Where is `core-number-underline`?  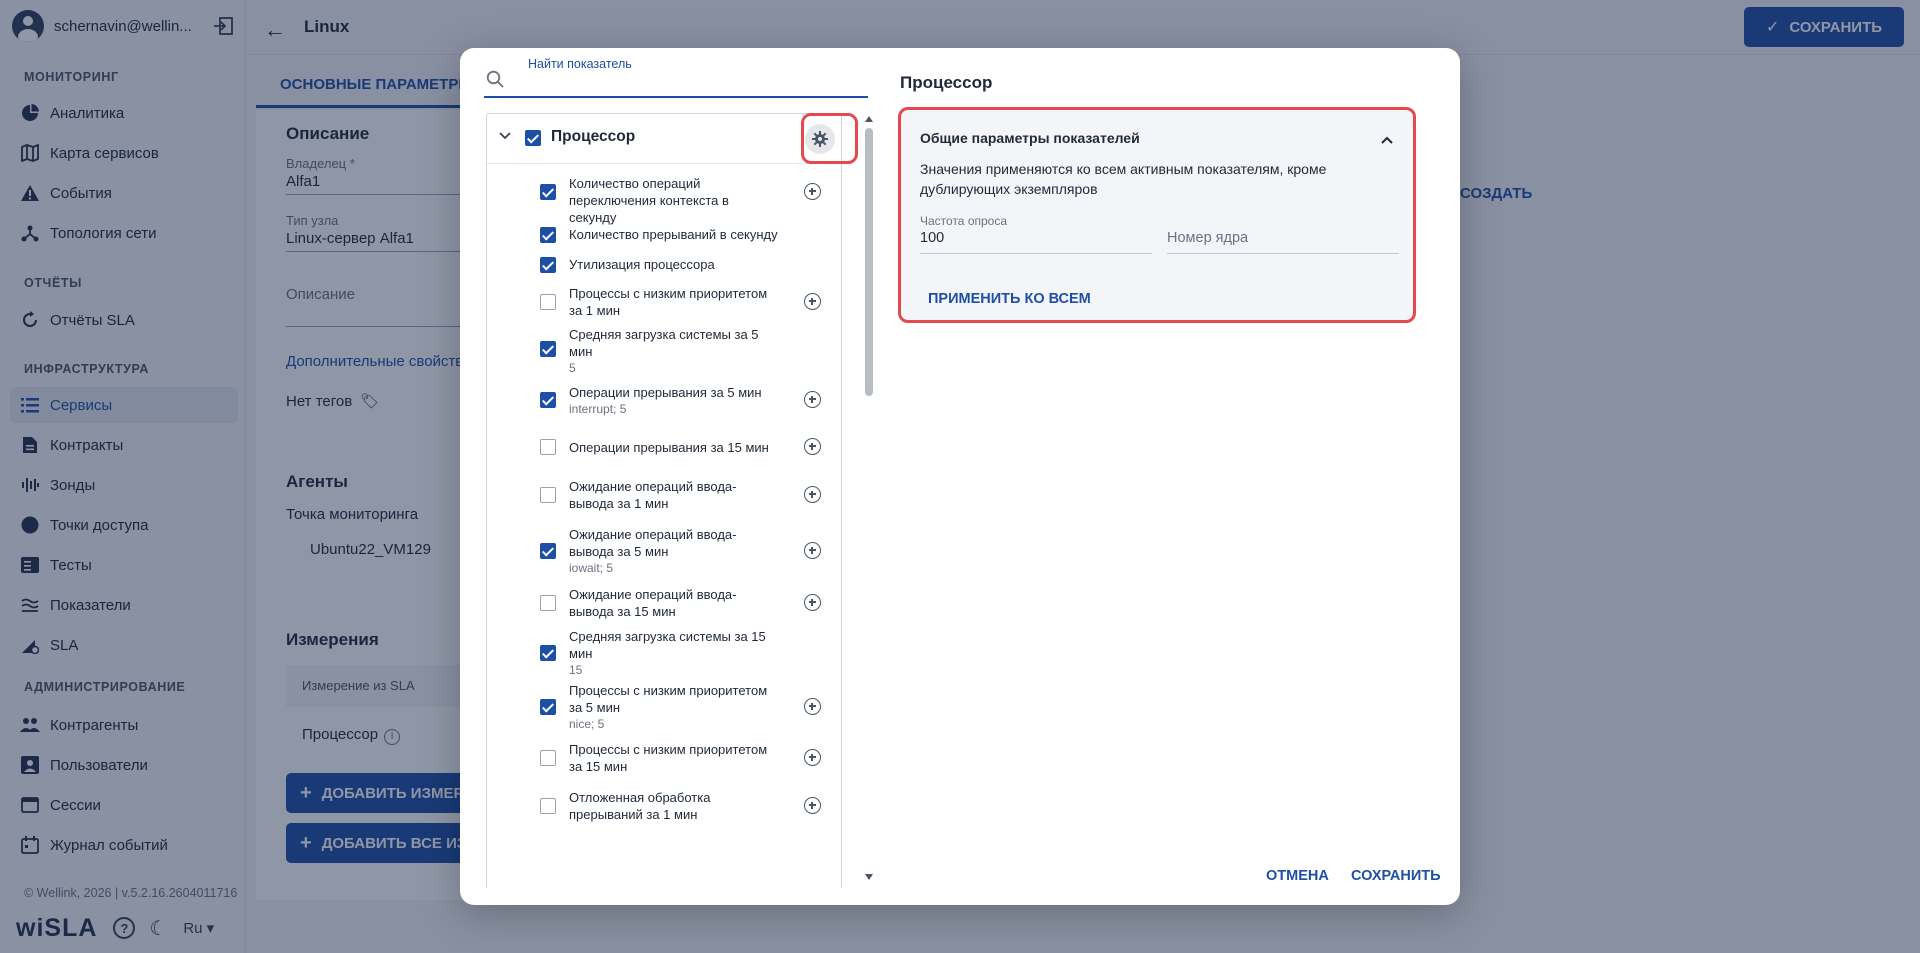
core-number-underline is located at coordinates (1283, 253).